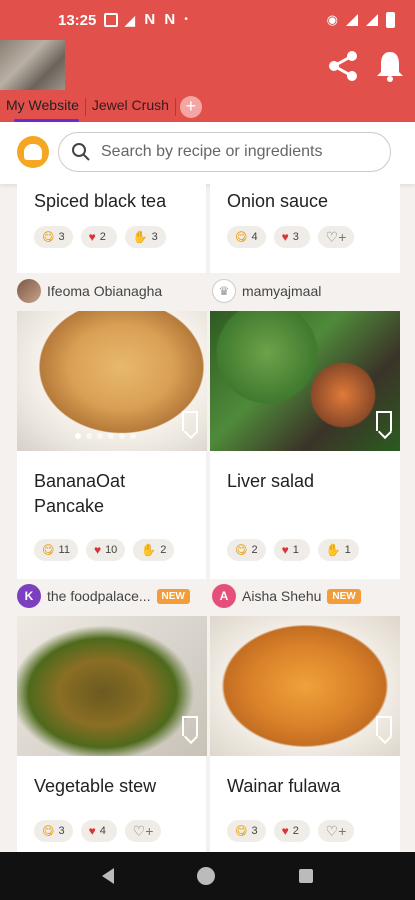  I want to click on telegram-icon: ◢, so click(130, 20).